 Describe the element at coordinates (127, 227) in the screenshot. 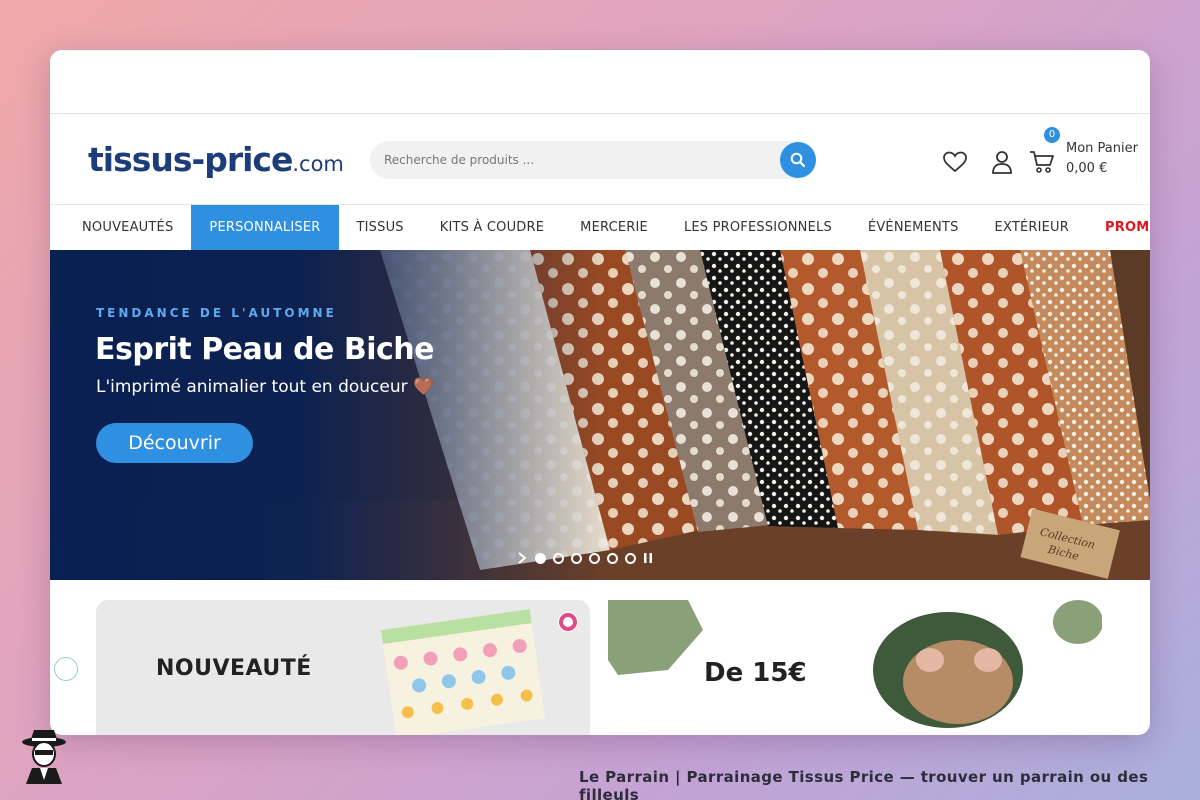

I see `nav-item-nouveautes: NOUVEAUTÉS` at that location.